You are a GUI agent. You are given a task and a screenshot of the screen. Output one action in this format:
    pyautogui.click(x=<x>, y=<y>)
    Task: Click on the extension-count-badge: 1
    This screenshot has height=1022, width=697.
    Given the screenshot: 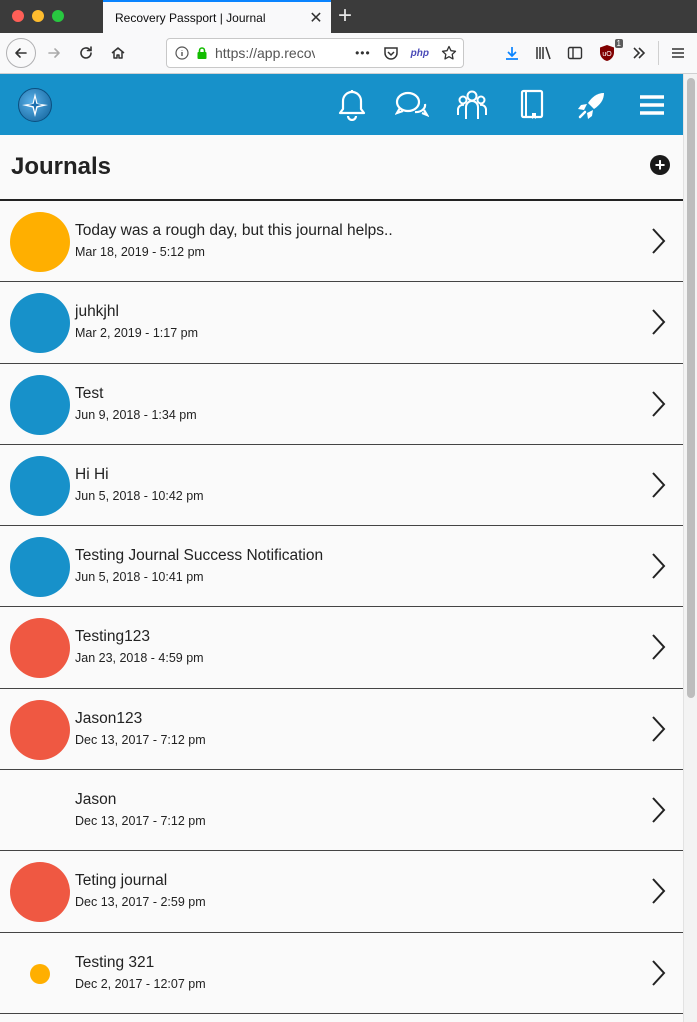 What is the action you would take?
    pyautogui.click(x=618, y=43)
    